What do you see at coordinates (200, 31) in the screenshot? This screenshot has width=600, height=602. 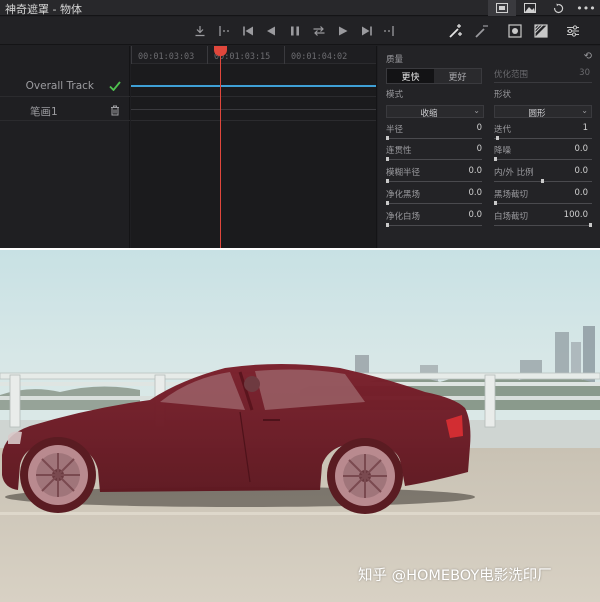 I see `track-forward-icon` at bounding box center [200, 31].